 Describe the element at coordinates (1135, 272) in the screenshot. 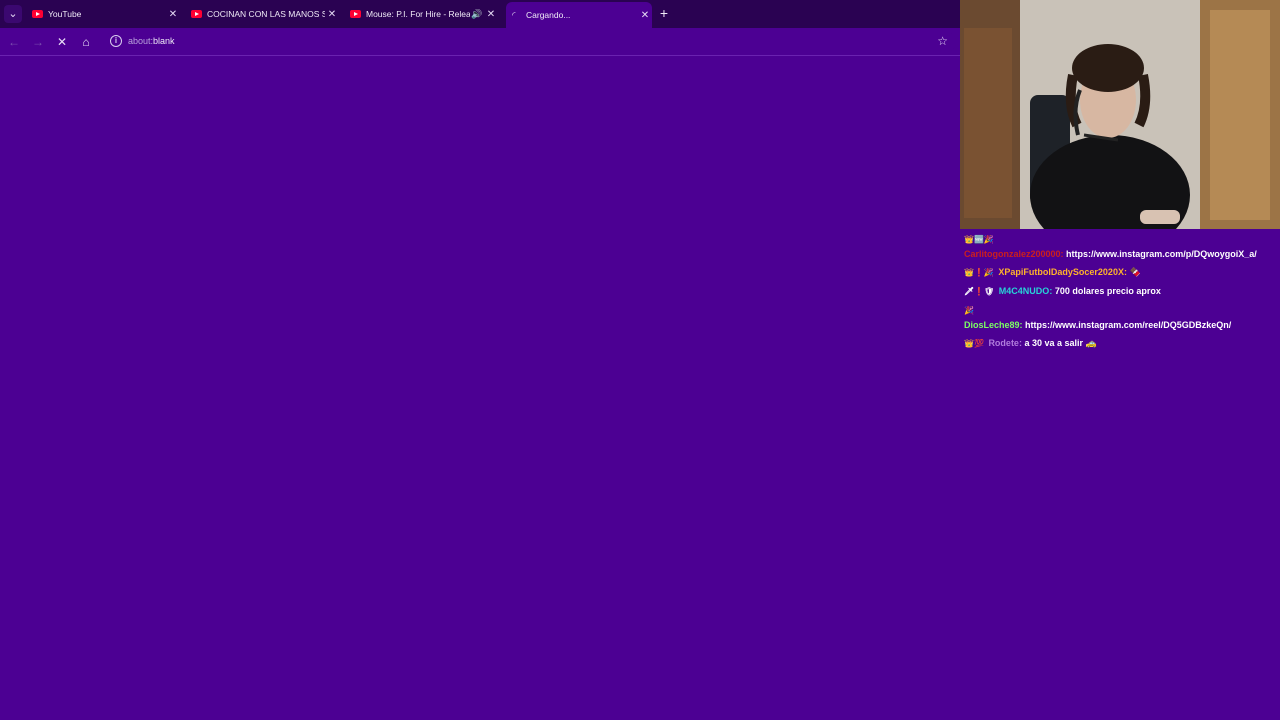

I see `chat-text: 🍫` at that location.